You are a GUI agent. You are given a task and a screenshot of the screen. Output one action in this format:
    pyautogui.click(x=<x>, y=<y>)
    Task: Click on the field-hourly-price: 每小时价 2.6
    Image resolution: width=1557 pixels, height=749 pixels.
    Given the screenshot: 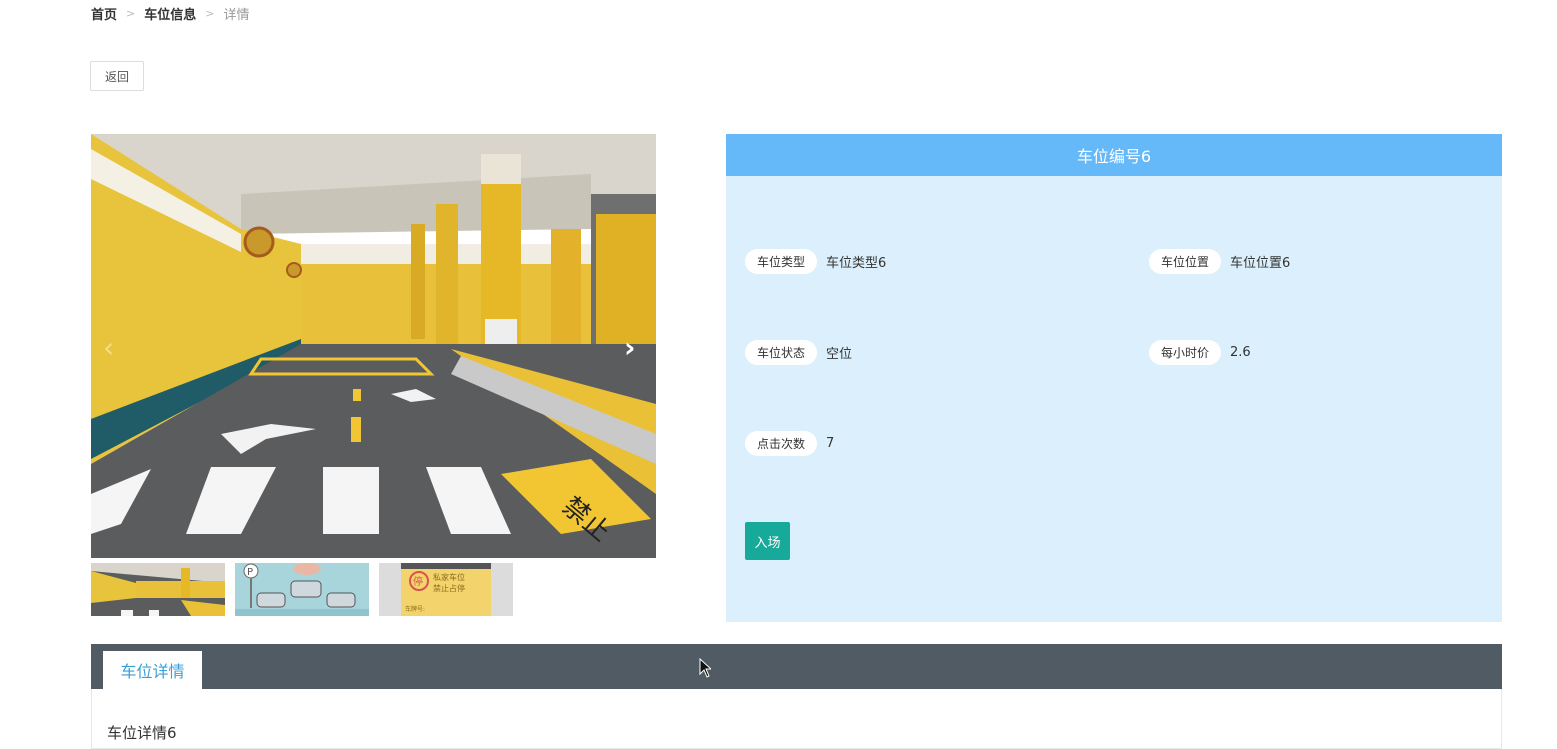 What is the action you would take?
    pyautogui.click(x=1200, y=352)
    